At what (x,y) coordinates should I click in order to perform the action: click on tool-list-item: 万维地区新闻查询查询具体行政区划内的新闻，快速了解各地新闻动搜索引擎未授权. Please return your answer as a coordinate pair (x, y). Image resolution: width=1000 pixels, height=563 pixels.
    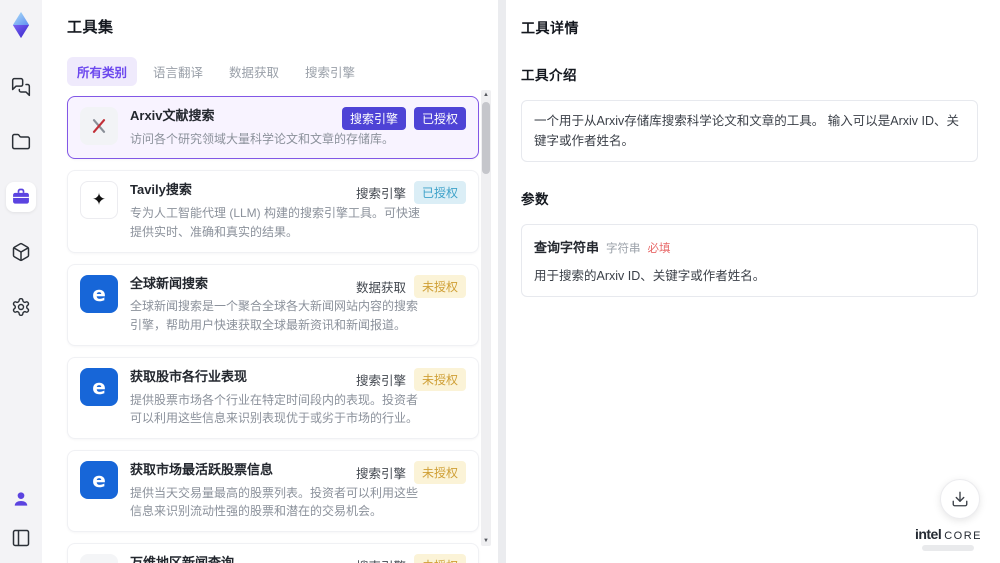
    Looking at the image, I should click on (273, 552).